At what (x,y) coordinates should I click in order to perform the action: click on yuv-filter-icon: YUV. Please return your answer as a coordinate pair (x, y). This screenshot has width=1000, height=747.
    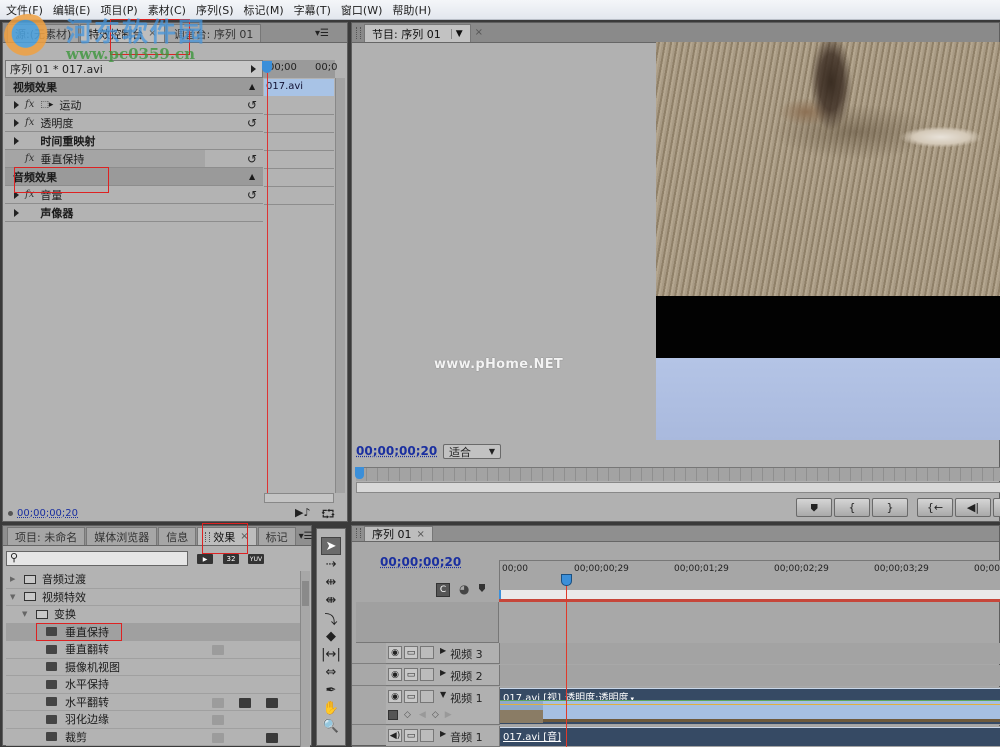
    Looking at the image, I should click on (256, 559).